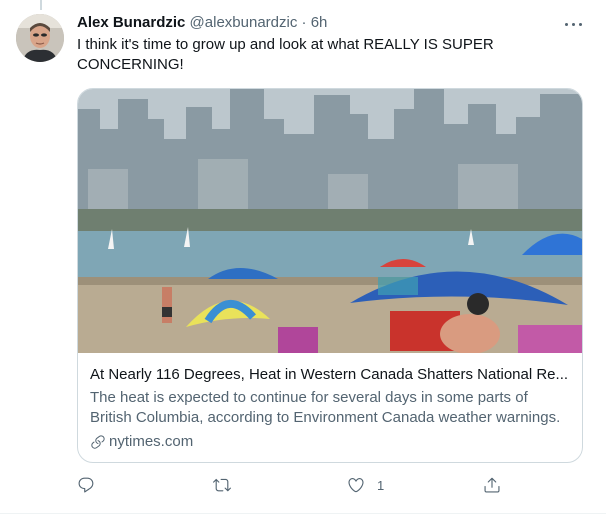 This screenshot has height=514, width=606. What do you see at coordinates (319, 22) in the screenshot?
I see `tweet-timestamp: 6h` at bounding box center [319, 22].